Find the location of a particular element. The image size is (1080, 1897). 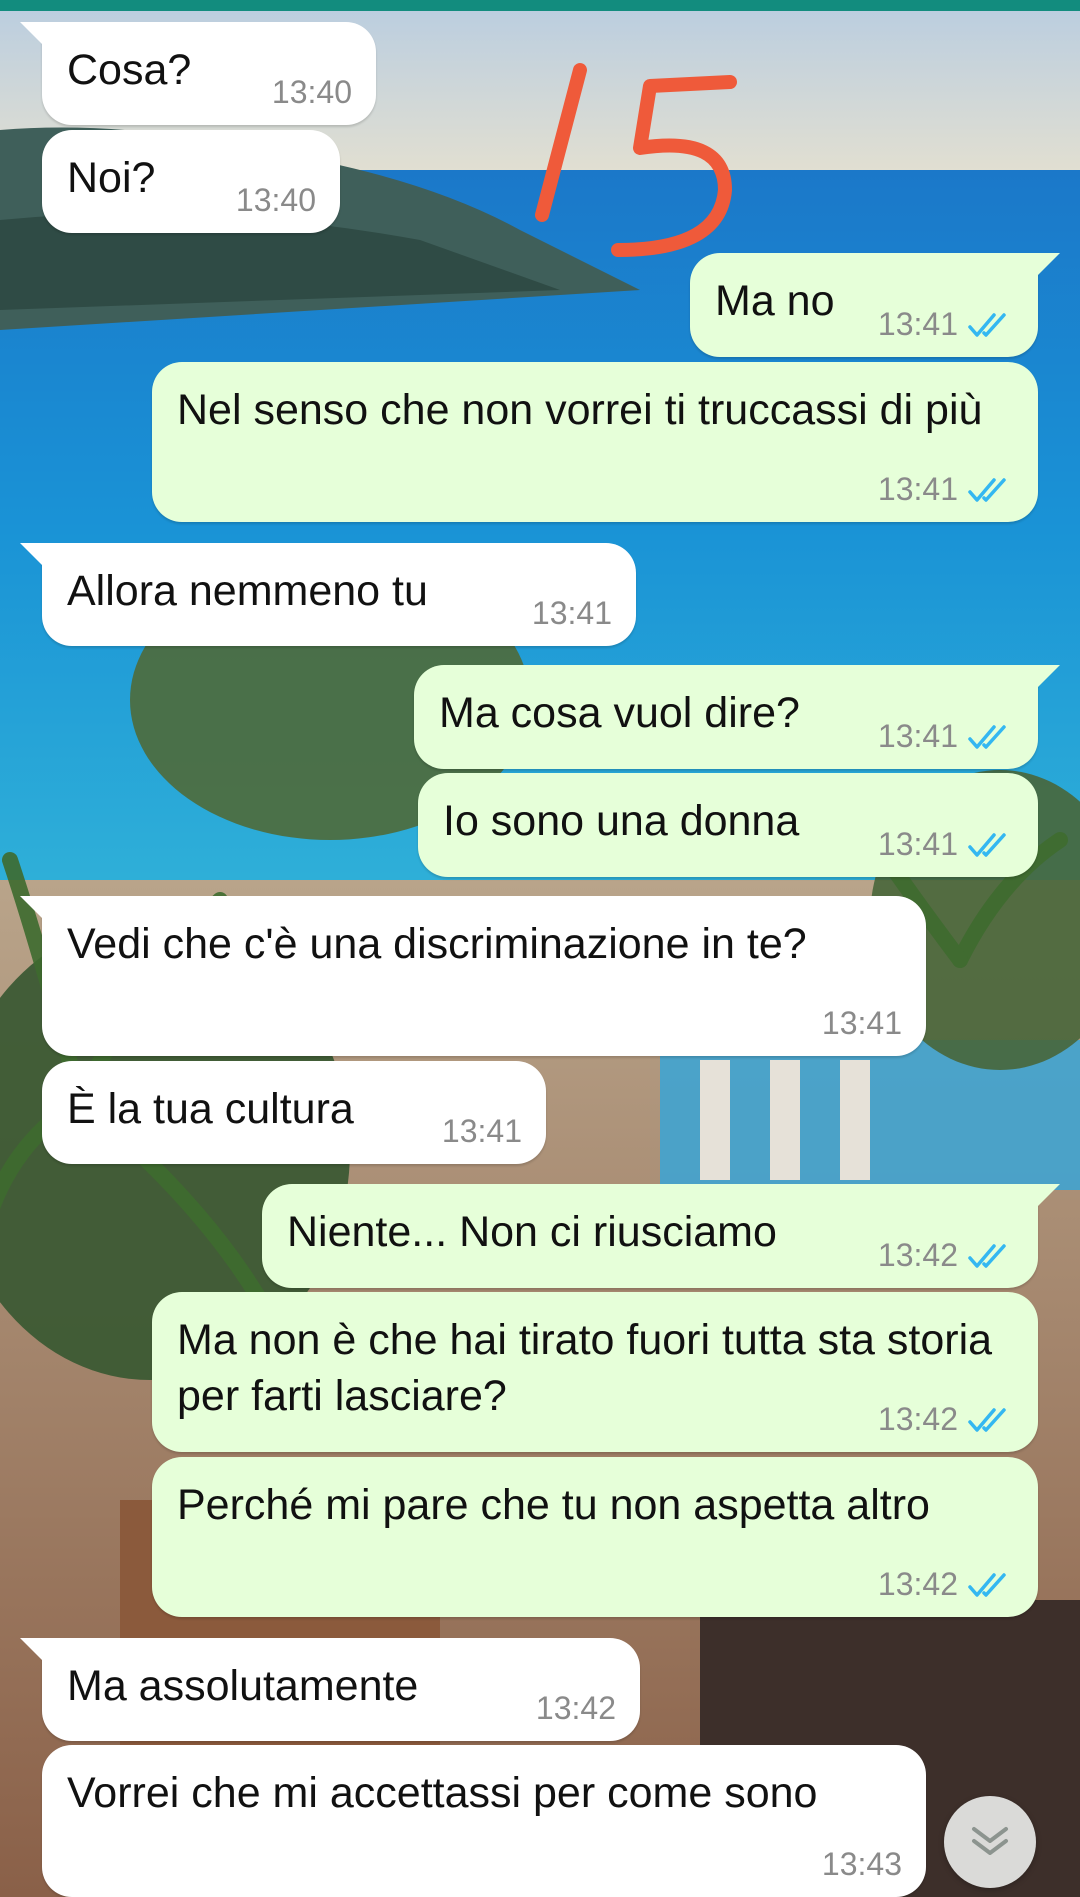

message-text: Vorrei che mi accettassi per come sono is located at coordinates (442, 1793).